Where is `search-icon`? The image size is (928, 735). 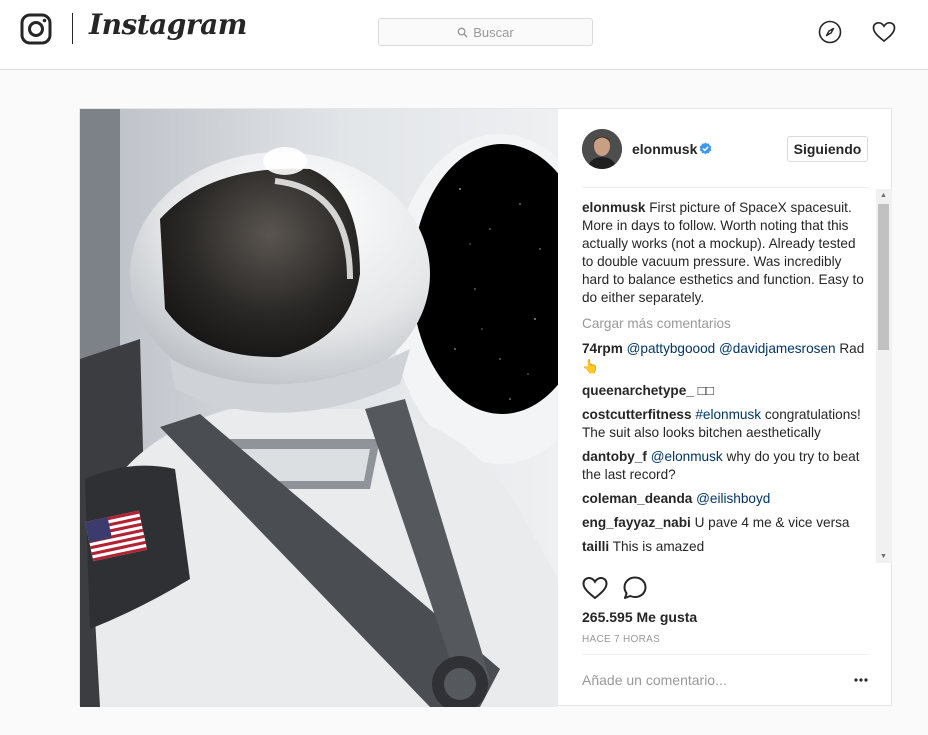 search-icon is located at coordinates (462, 32).